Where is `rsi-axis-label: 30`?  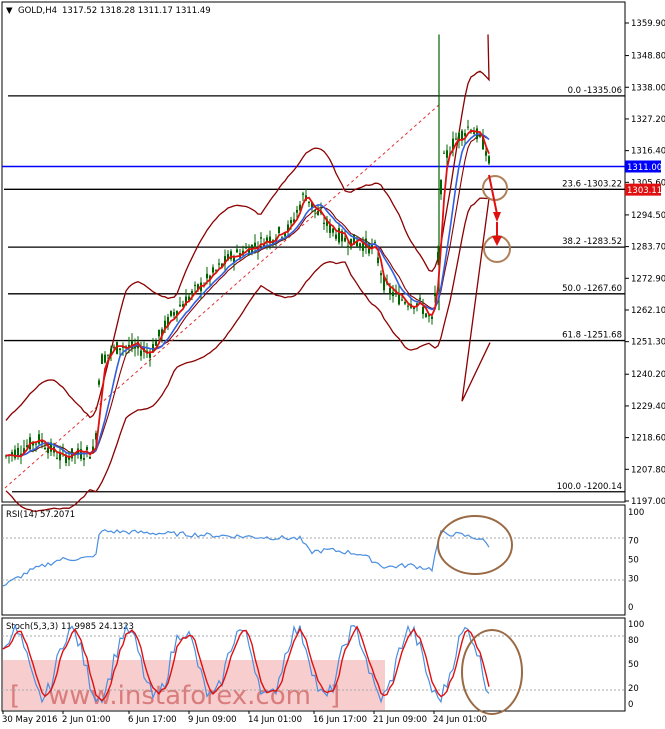 rsi-axis-label: 30 is located at coordinates (633, 580).